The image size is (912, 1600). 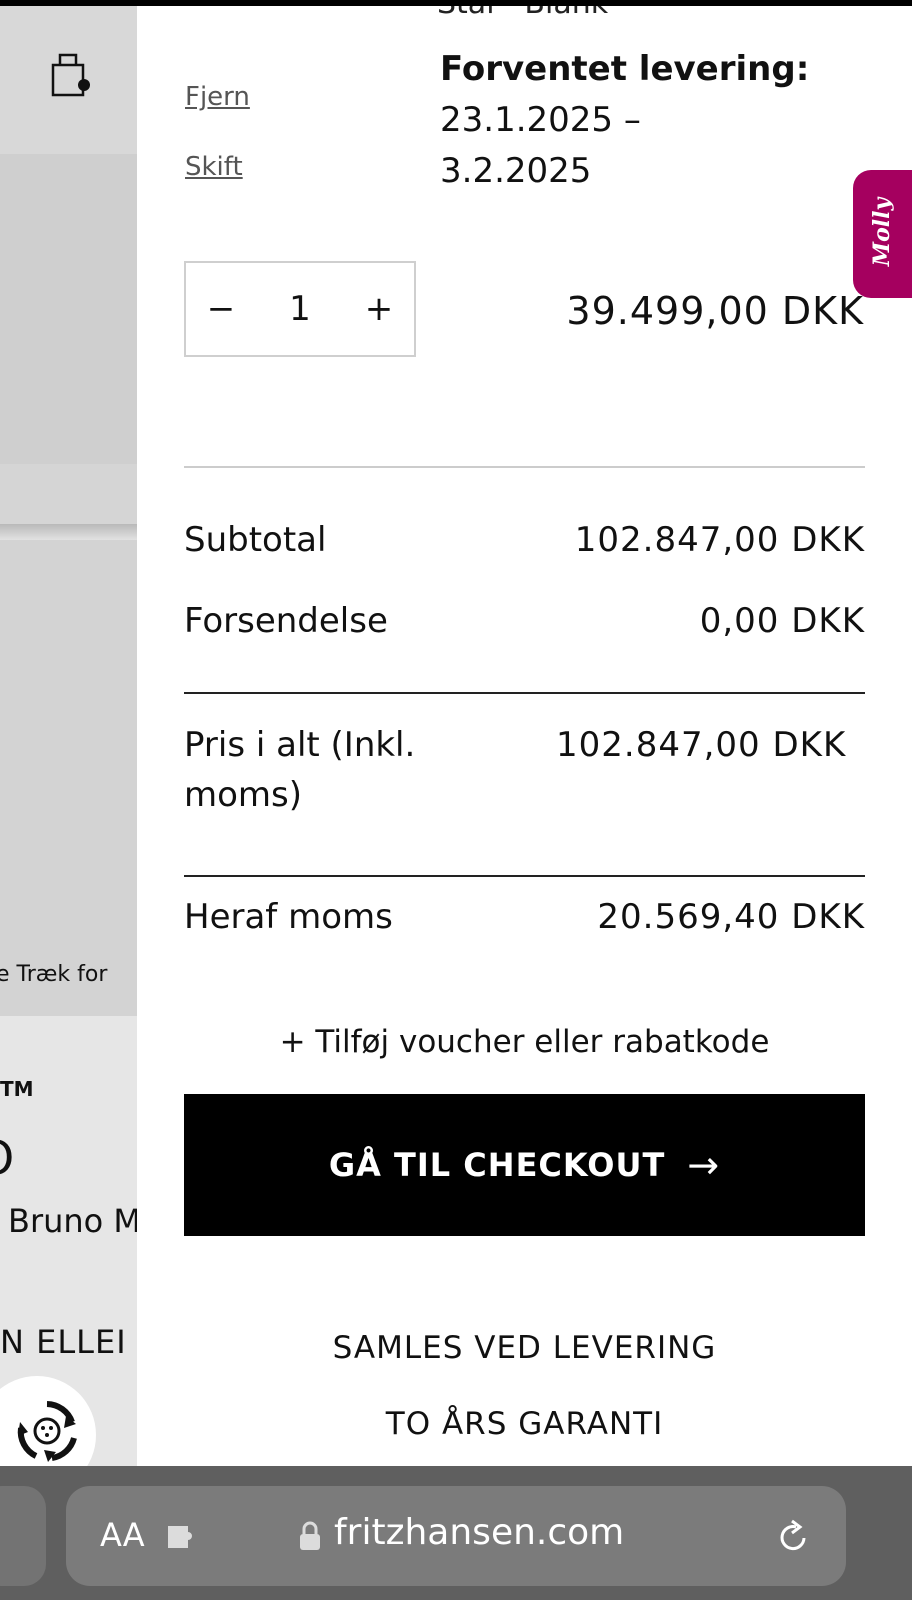 I want to click on expected-delivery: Forventet levering: 23.1.2025 – 3.2.2025, so click(x=624, y=120).